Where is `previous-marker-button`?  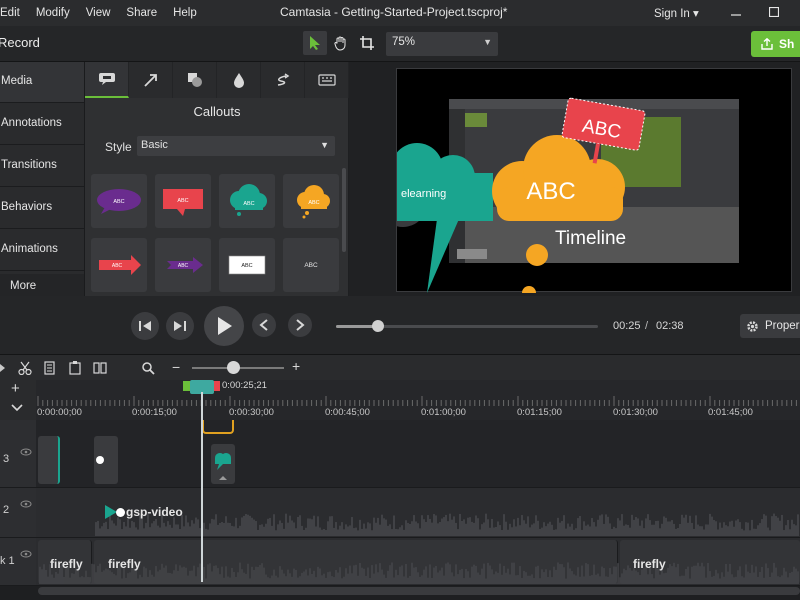
previous-marker-button is located at coordinates (264, 325).